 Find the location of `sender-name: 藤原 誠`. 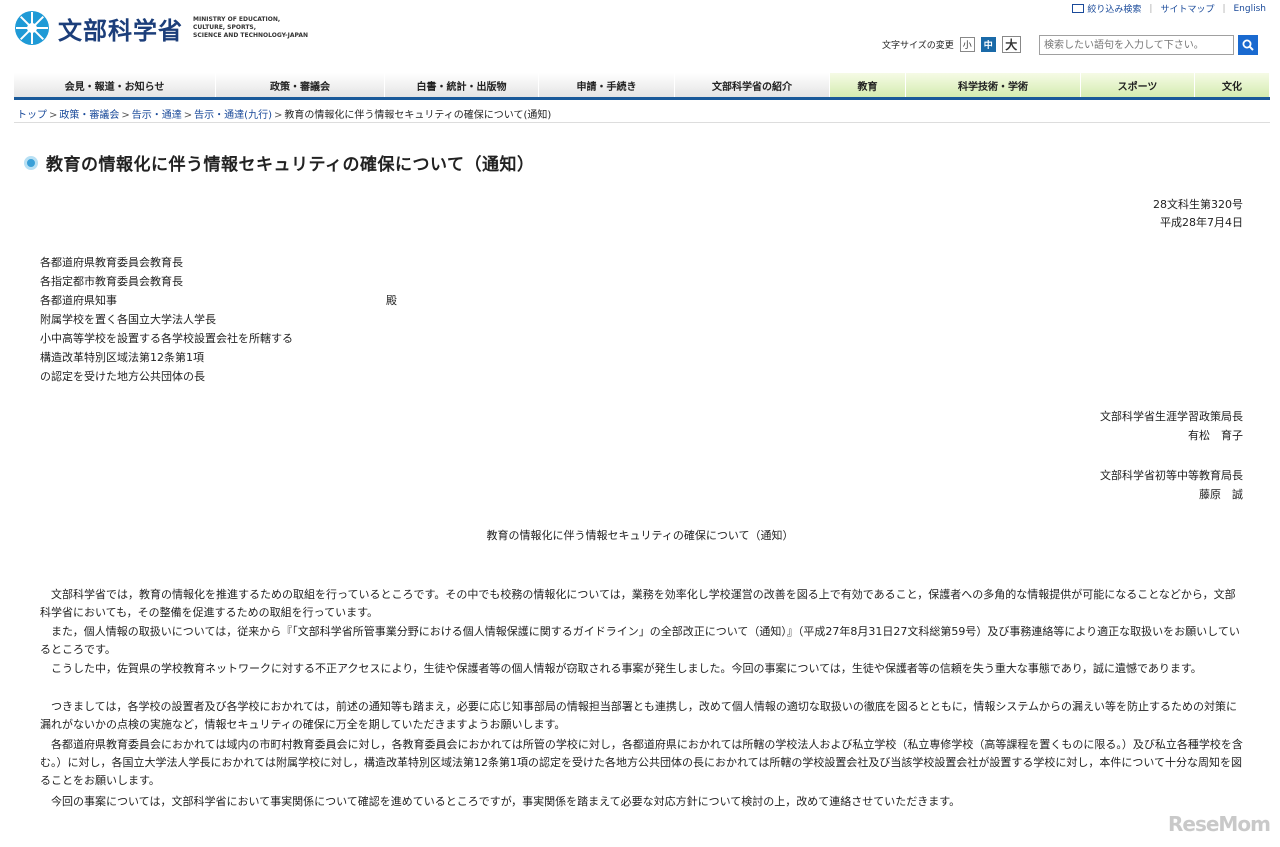

sender-name: 藤原 誠 is located at coordinates (1221, 494).